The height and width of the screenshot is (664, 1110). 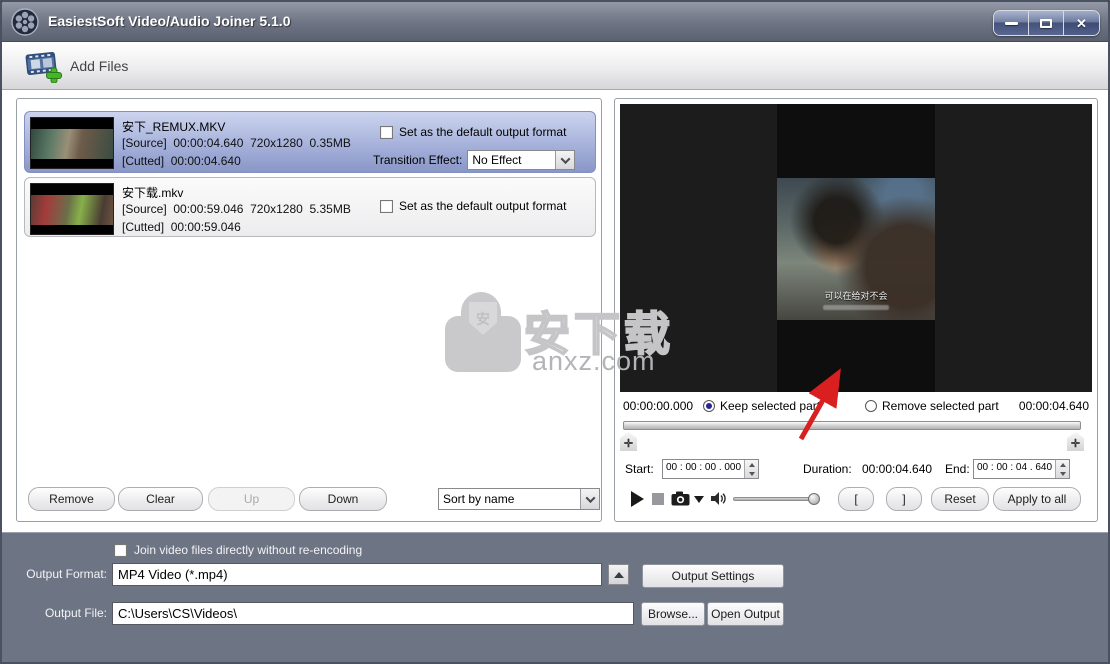 I want to click on video-picture: 可以在给对不会, so click(x=856, y=249).